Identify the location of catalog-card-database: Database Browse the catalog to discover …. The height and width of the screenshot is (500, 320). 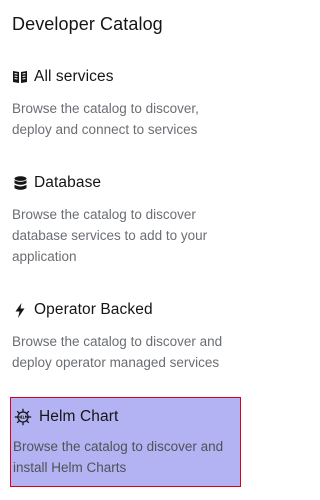
(125, 219).